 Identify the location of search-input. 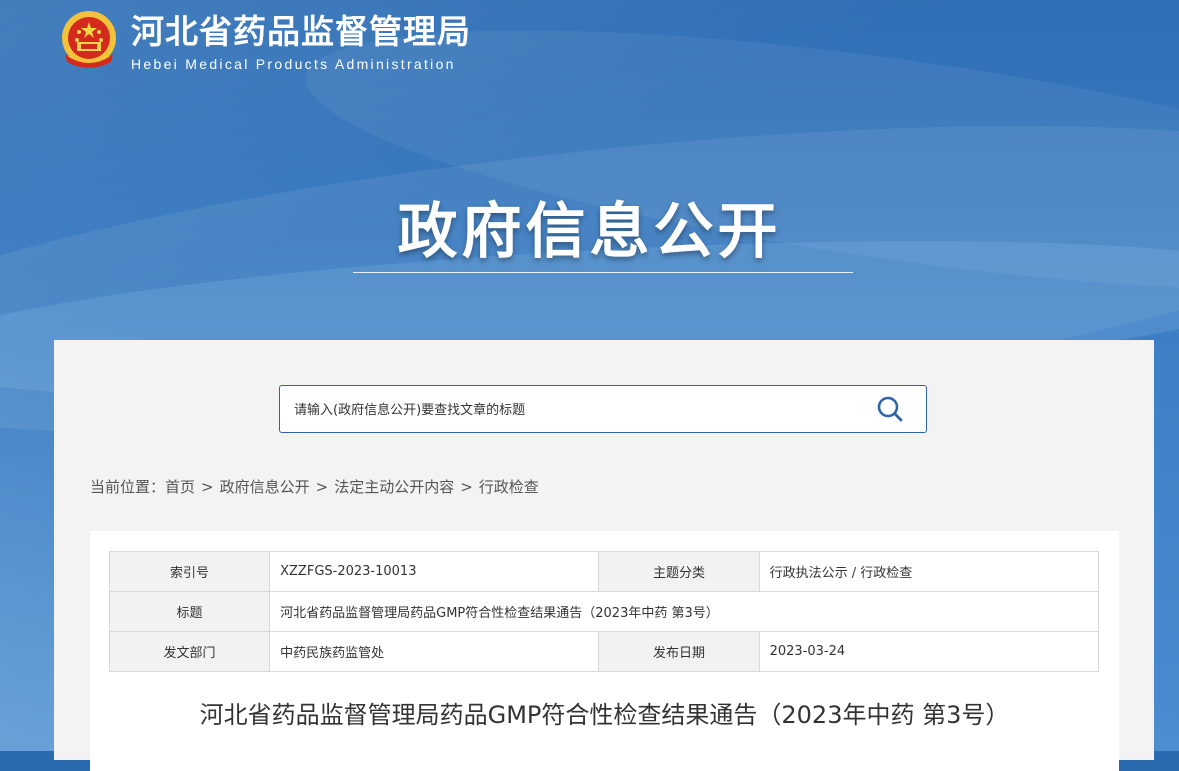
(574, 410).